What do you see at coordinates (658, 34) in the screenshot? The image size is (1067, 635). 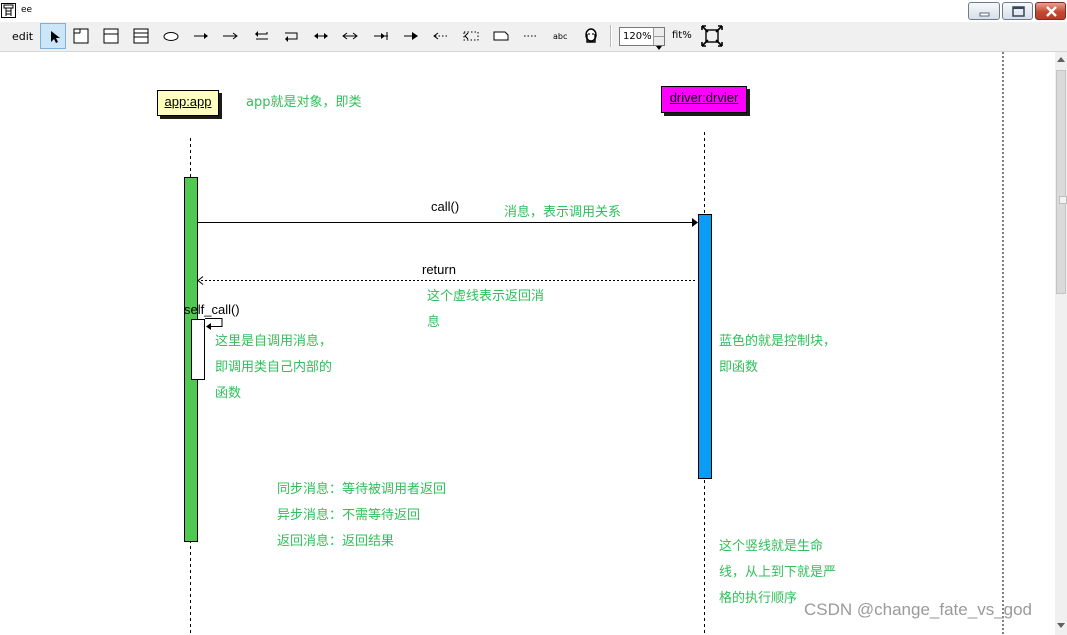 I see `zoom-increase-button` at bounding box center [658, 34].